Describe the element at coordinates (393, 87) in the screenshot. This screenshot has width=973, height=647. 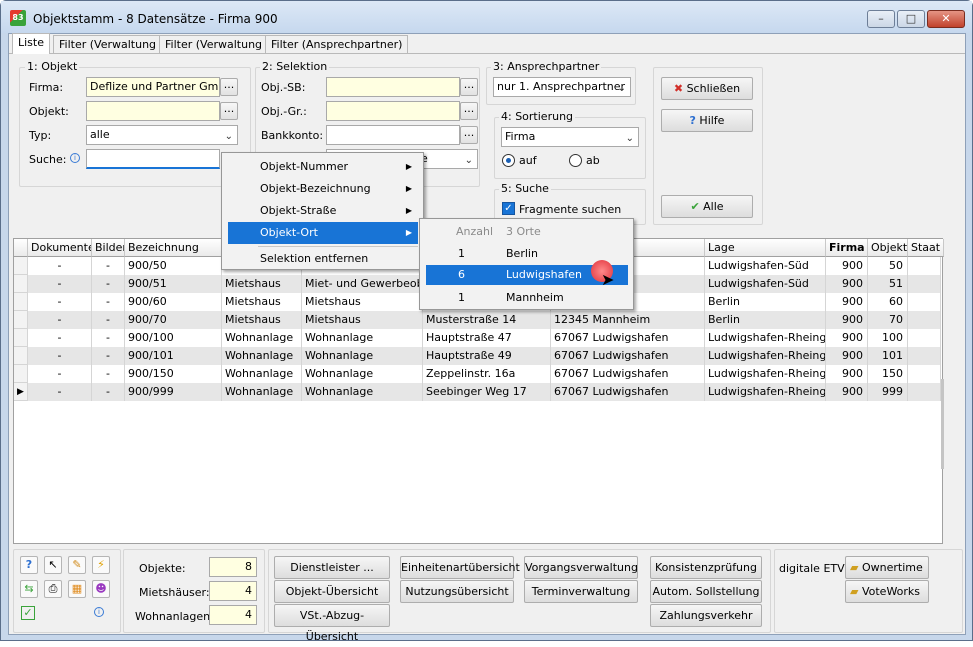
I see `obj-sb-field` at that location.